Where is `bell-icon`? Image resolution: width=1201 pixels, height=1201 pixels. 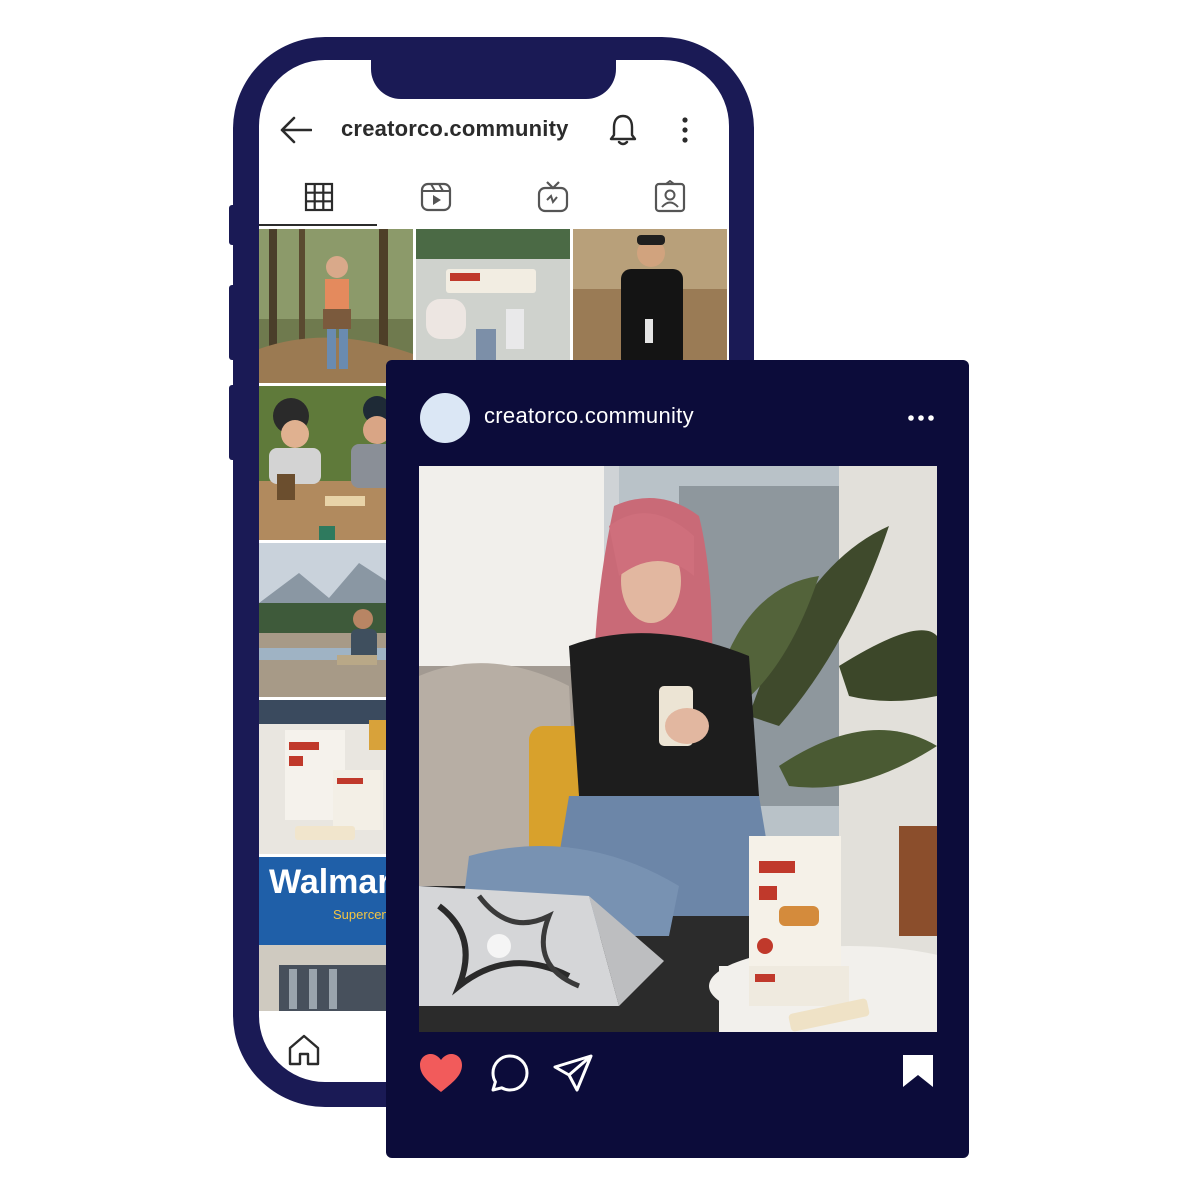
bell-icon is located at coordinates (623, 130).